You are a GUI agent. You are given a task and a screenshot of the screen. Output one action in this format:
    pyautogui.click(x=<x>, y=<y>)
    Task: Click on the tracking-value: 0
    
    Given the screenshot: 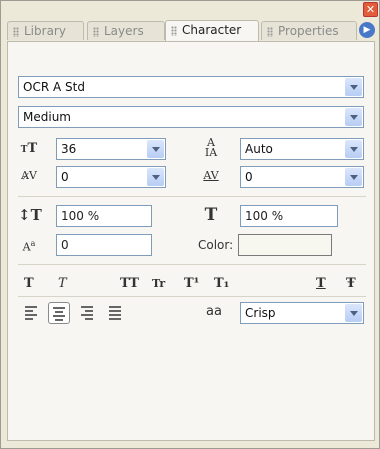 What is the action you would take?
    pyautogui.click(x=249, y=177)
    